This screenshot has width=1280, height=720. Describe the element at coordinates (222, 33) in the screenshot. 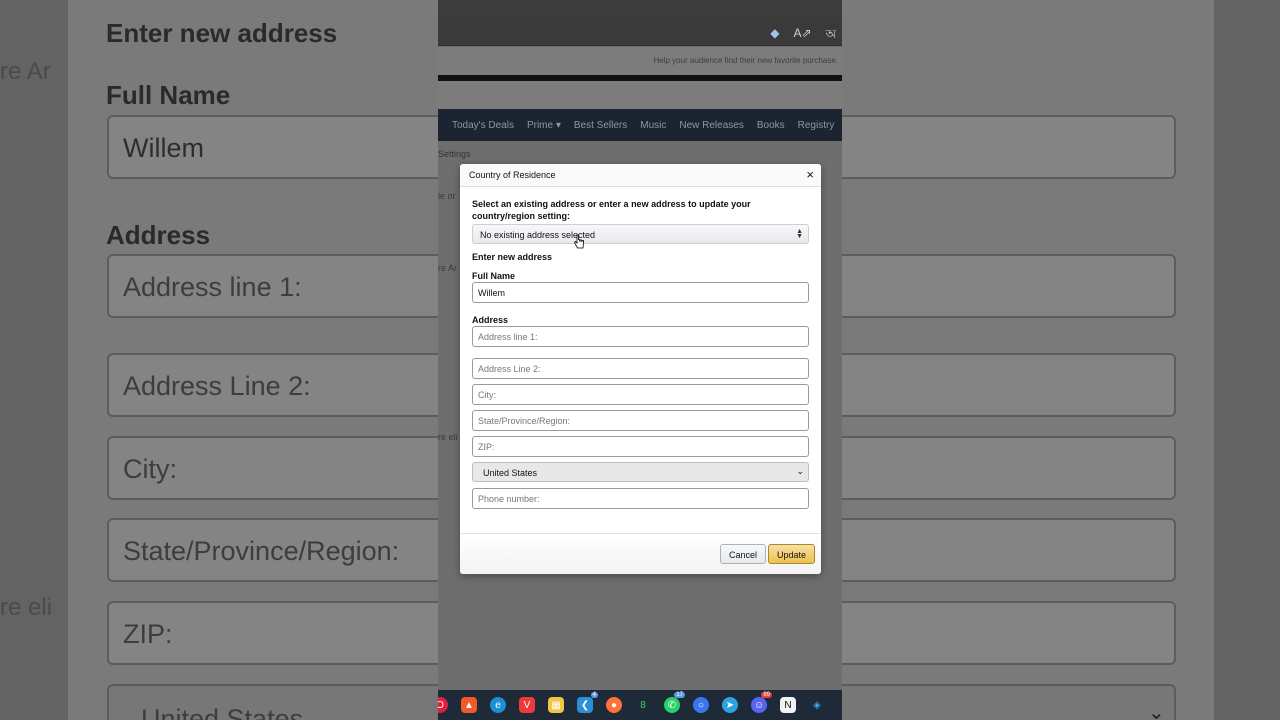

I see `background-heading: Enter new address` at that location.